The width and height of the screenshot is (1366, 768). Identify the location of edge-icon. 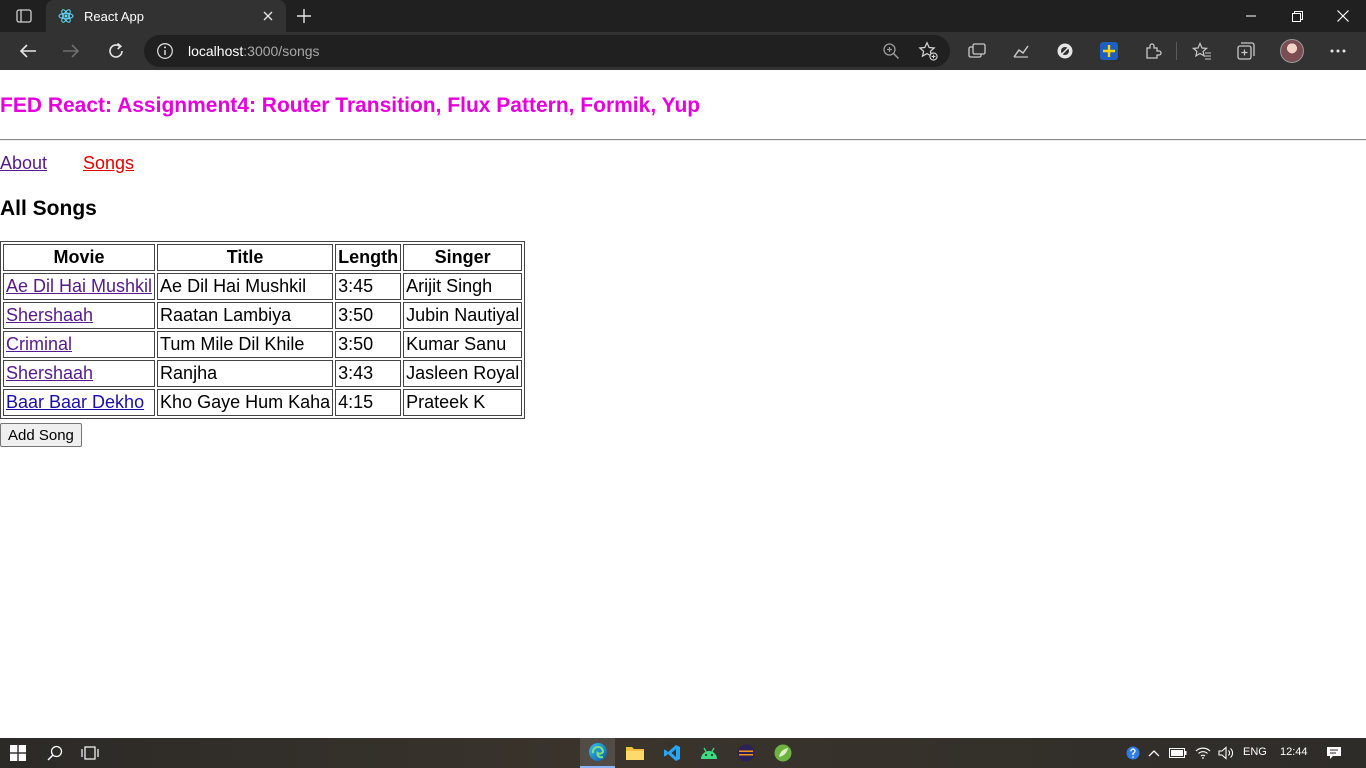
(597, 753).